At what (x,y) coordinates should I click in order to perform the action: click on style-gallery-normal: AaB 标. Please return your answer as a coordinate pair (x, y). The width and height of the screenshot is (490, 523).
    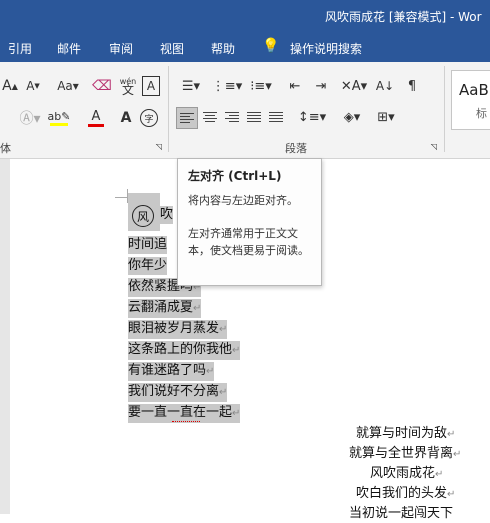
    Looking at the image, I should click on (470, 100).